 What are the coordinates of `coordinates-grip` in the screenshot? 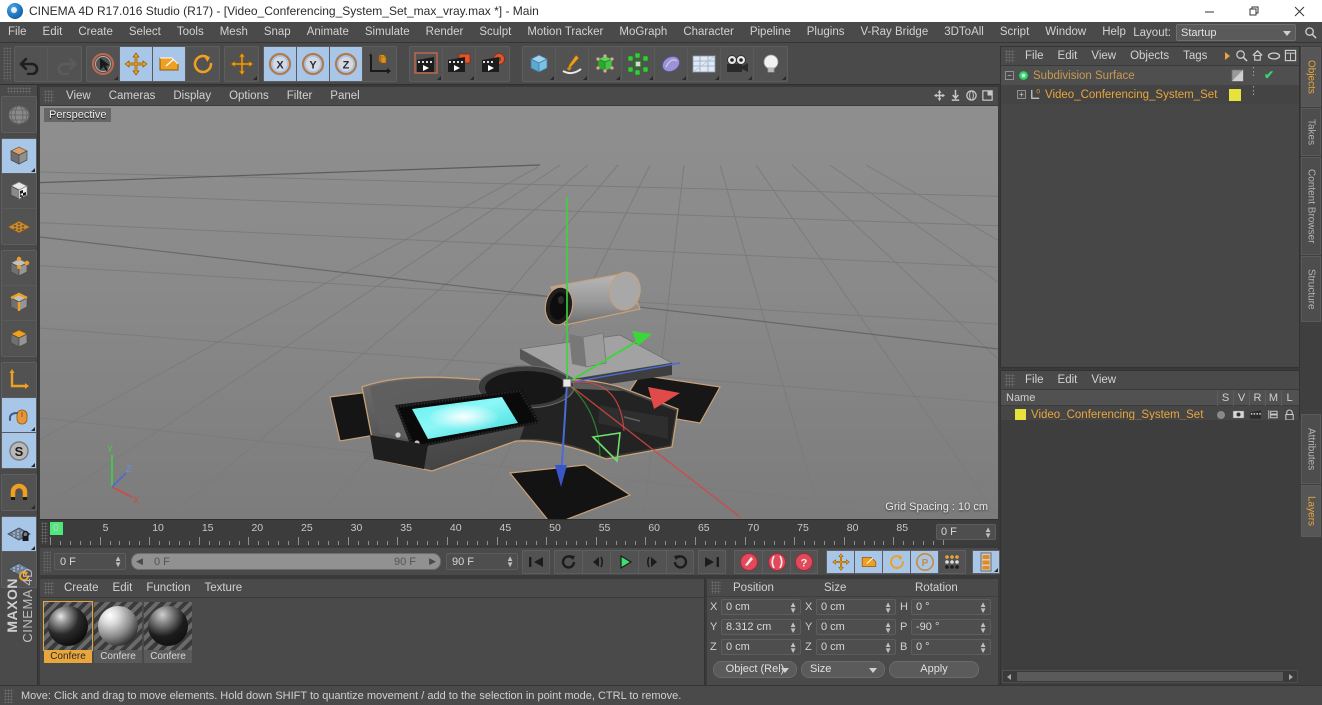 It's located at (716, 587).